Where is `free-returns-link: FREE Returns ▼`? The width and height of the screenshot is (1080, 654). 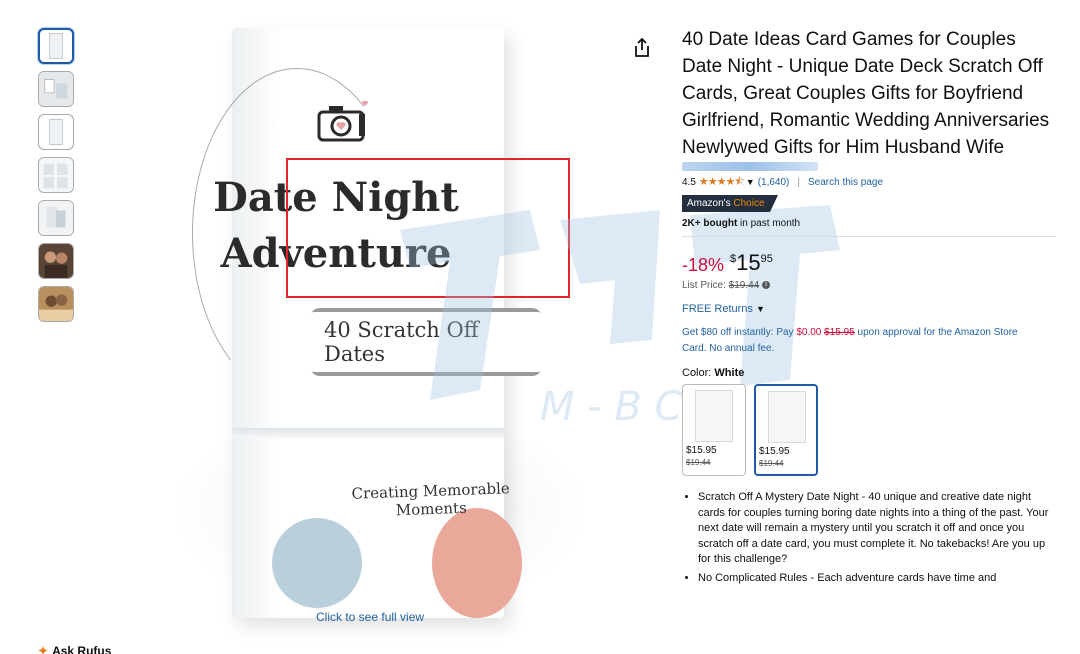
free-returns-link: FREE Returns ▼ is located at coordinates (871, 309).